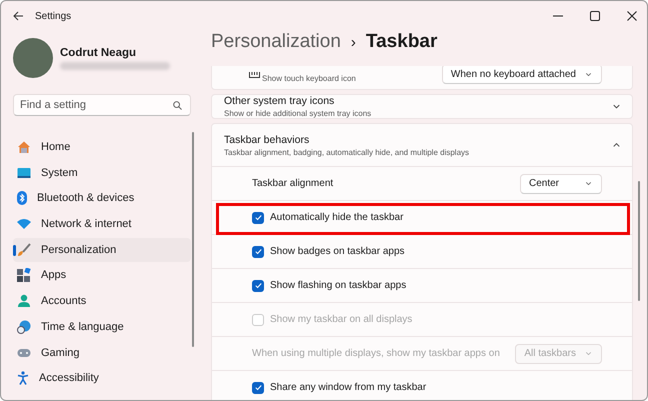  I want to click on search-icon, so click(177, 105).